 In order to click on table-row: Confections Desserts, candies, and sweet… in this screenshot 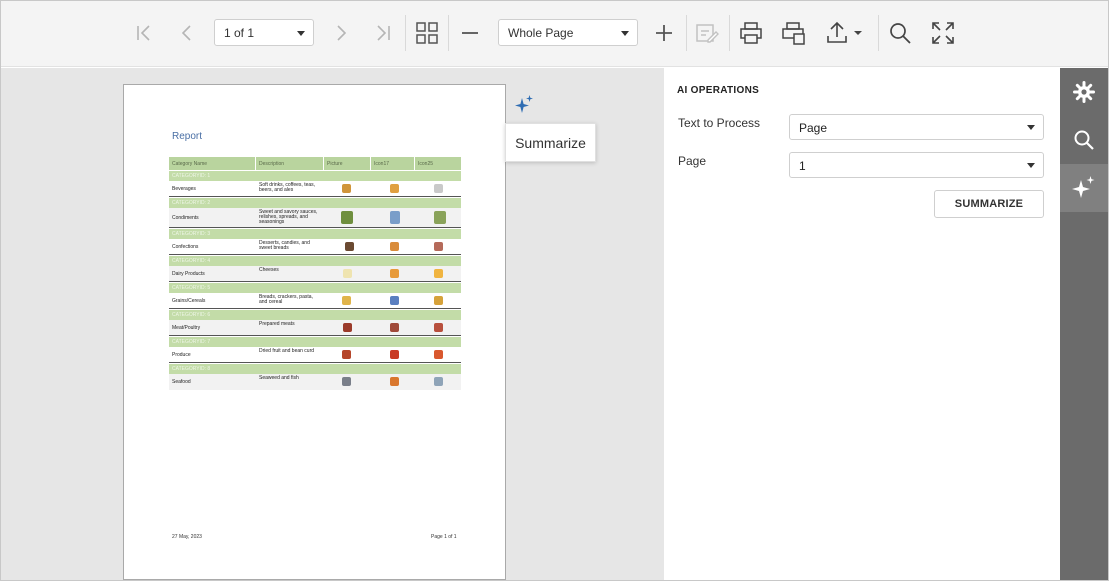, I will do `click(315, 247)`.